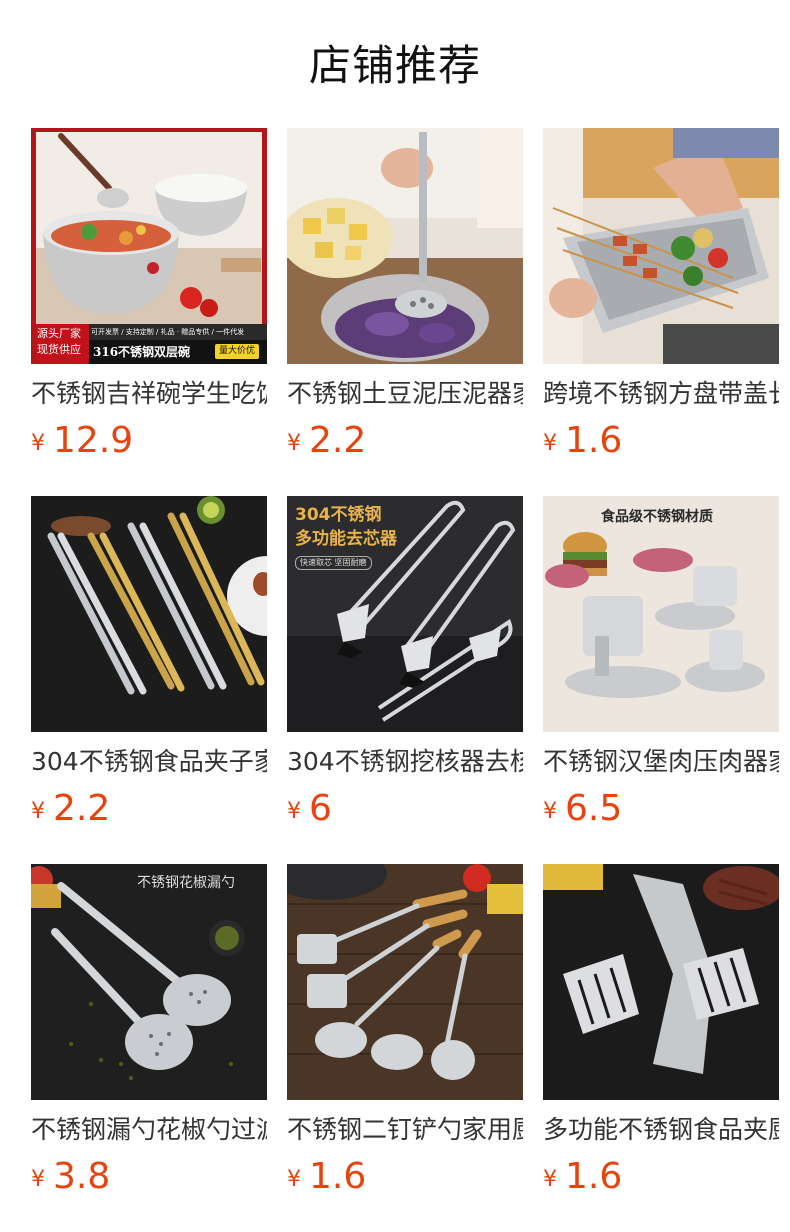  Describe the element at coordinates (661, 761) in the screenshot. I see `product-name: 不锈钢汉堡肉压肉器家` at that location.